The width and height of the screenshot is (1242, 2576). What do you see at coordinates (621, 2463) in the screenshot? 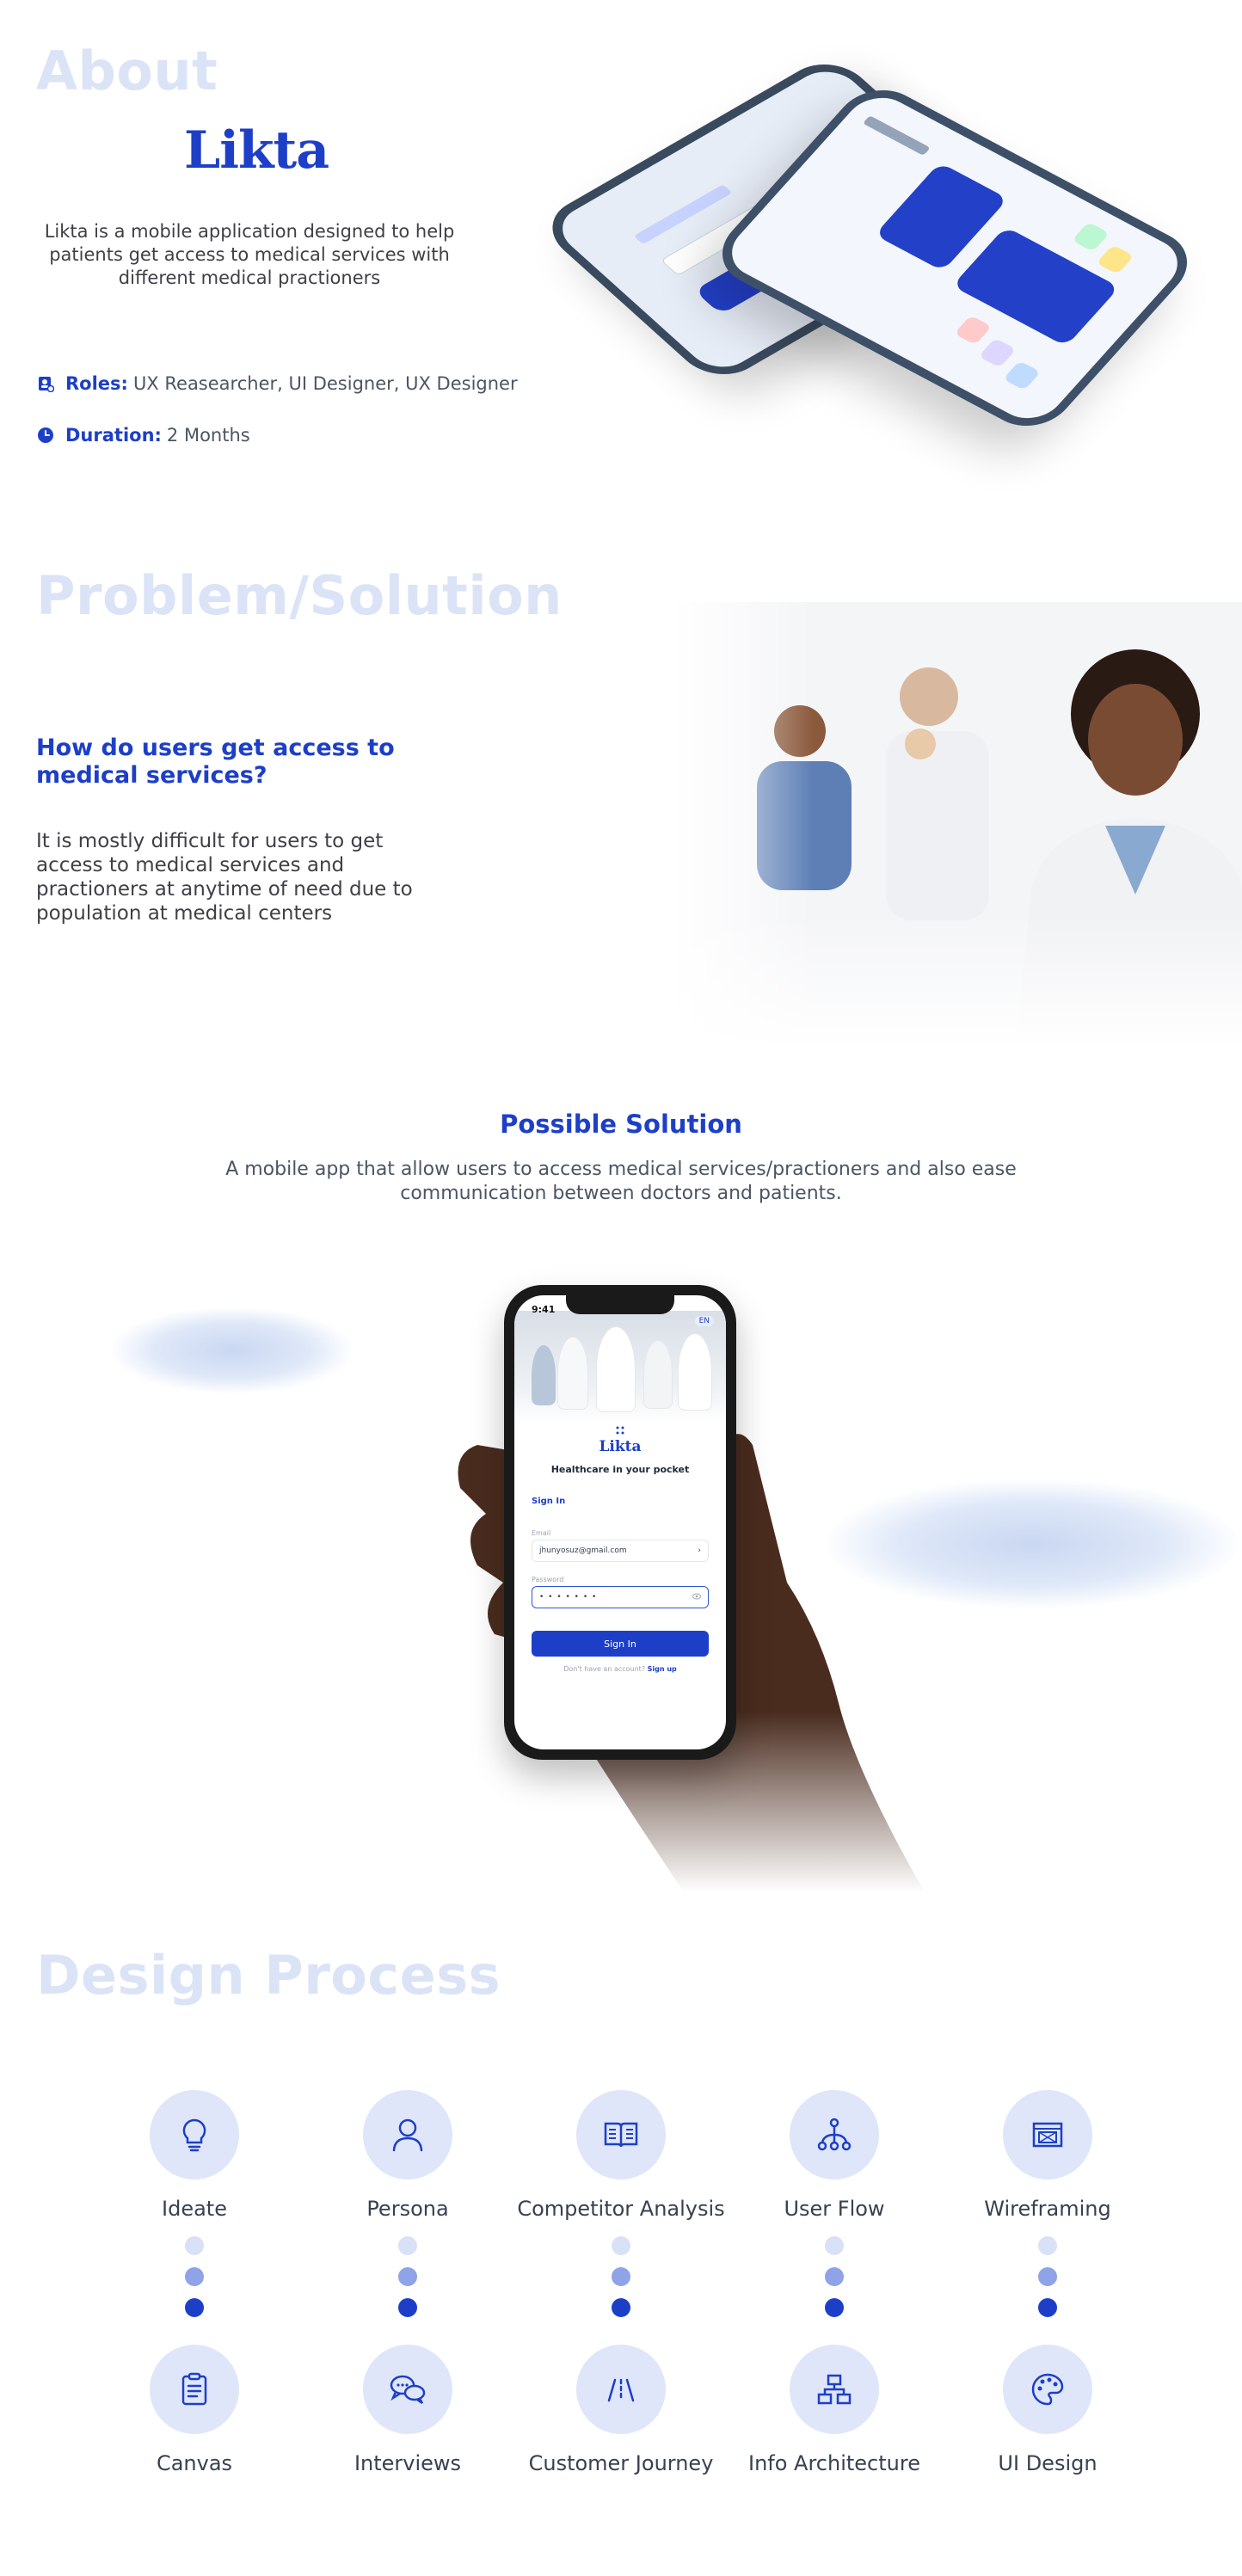
I see `step-label: Customer Journey` at bounding box center [621, 2463].